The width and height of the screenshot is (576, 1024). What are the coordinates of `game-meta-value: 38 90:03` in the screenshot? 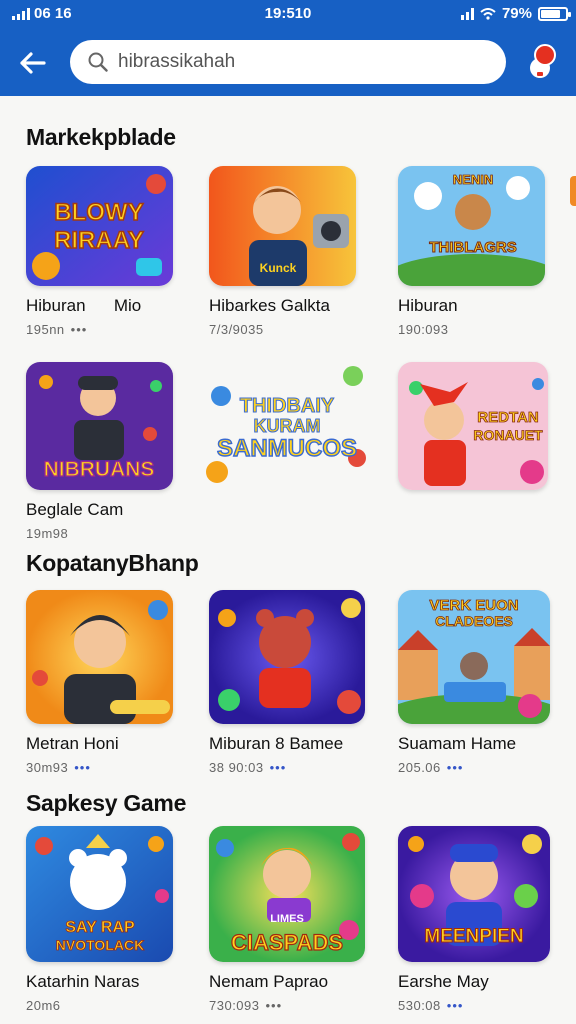 It's located at (236, 767).